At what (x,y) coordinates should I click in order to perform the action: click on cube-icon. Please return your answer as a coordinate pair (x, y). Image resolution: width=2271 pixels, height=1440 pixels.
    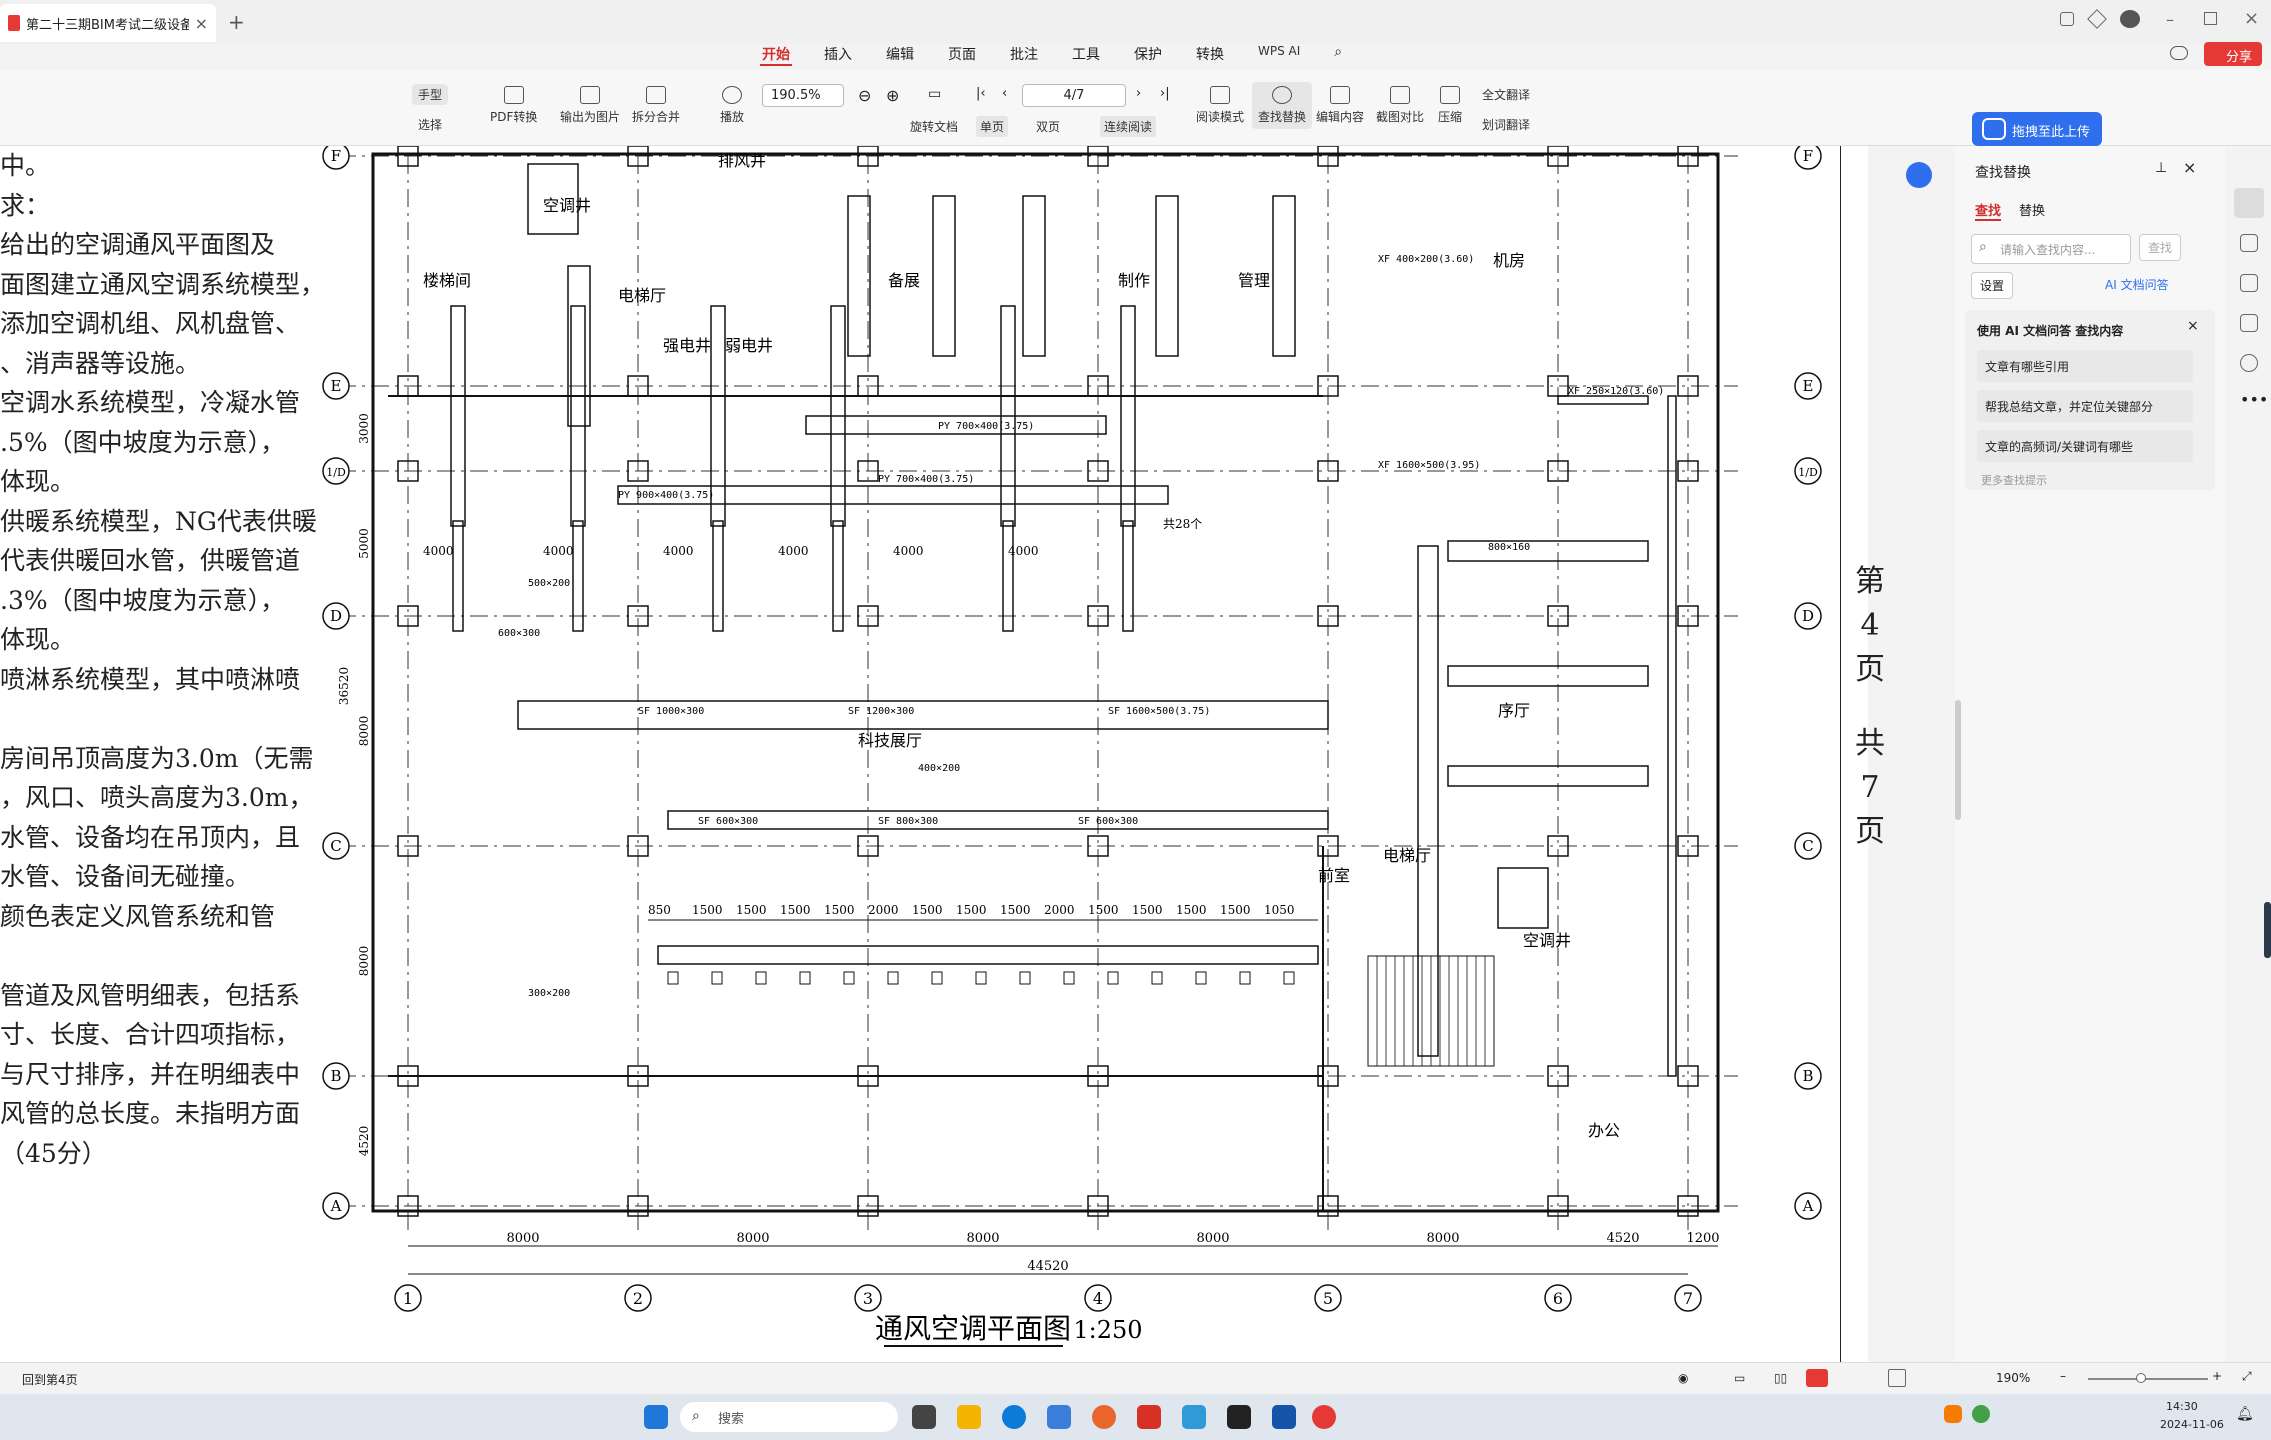
    Looking at the image, I should click on (2097, 19).